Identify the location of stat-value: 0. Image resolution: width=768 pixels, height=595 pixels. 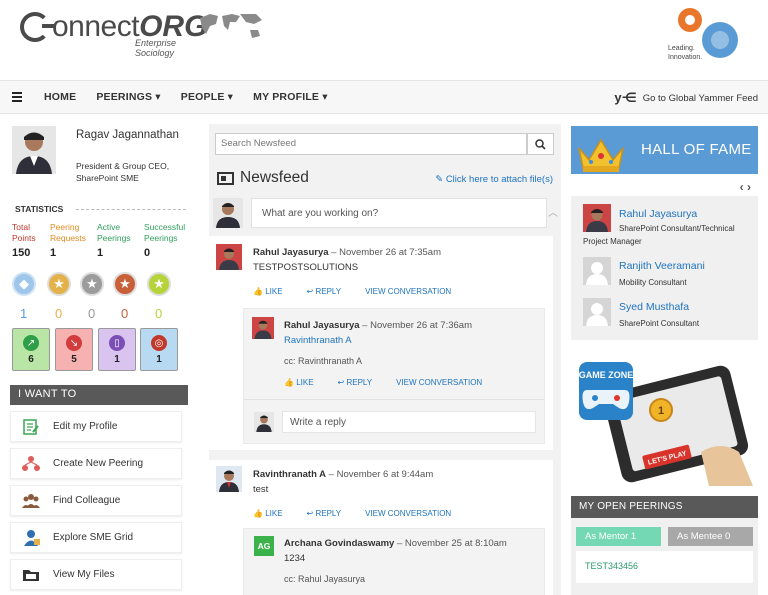
(147, 253).